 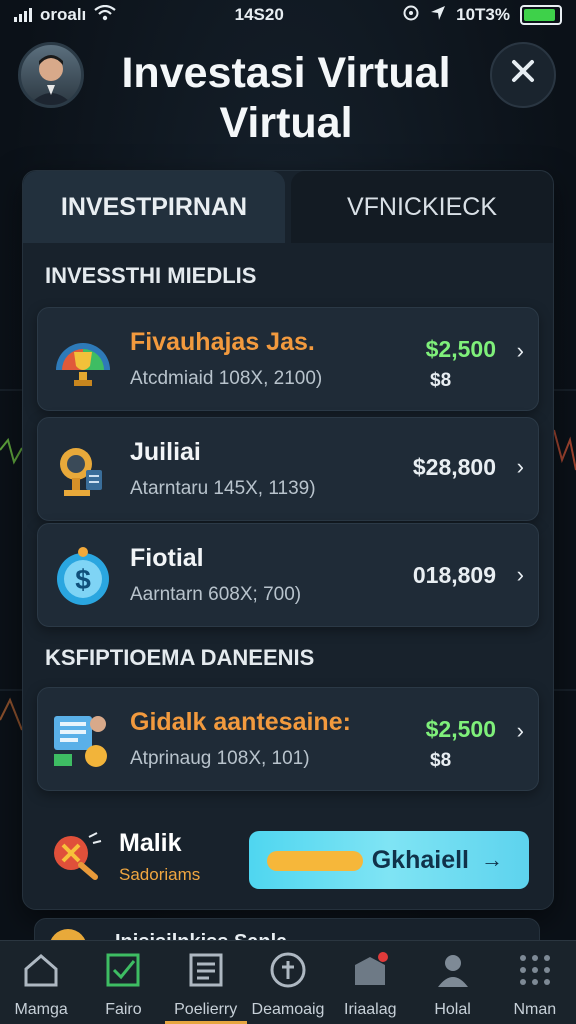 What do you see at coordinates (63, 14) in the screenshot?
I see `carrier-label: oroalı` at bounding box center [63, 14].